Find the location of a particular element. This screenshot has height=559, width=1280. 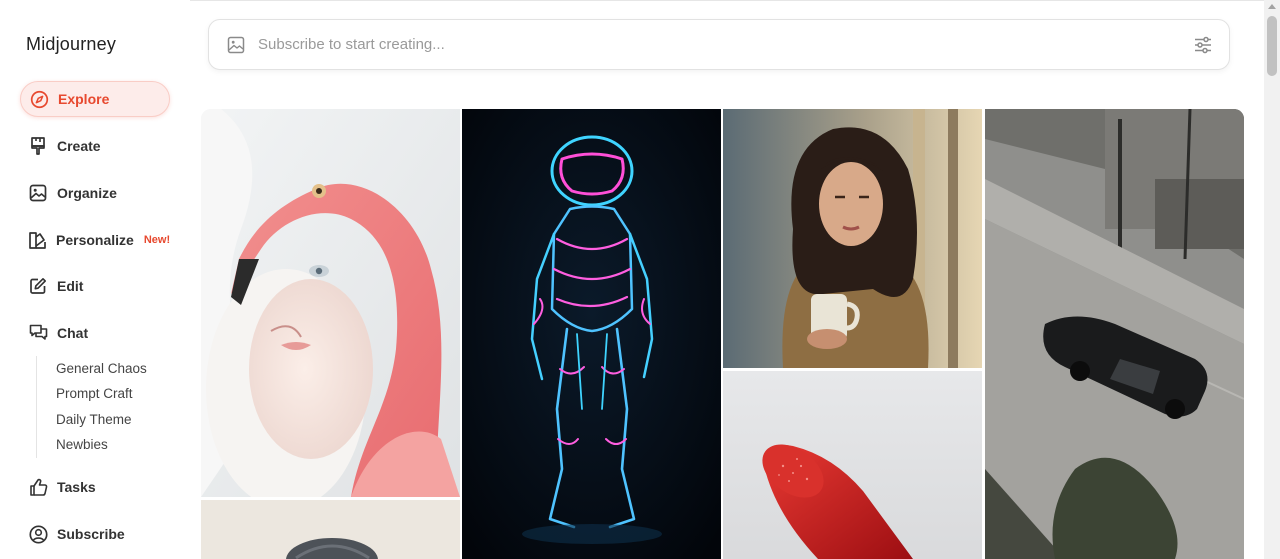

user-circle-icon is located at coordinates (38, 534).